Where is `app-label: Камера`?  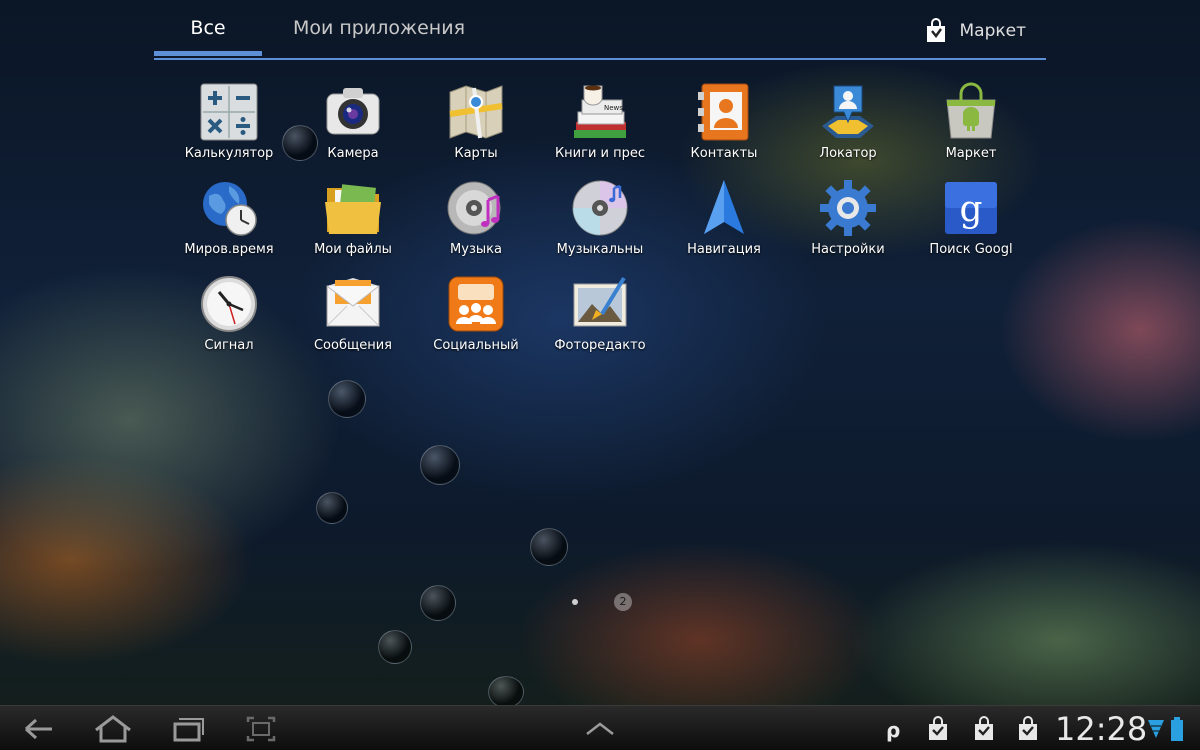
app-label: Камера is located at coordinates (353, 153).